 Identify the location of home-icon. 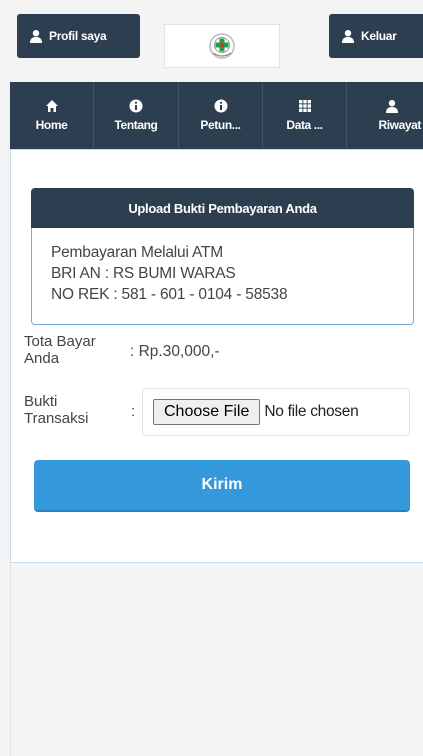
(51, 106).